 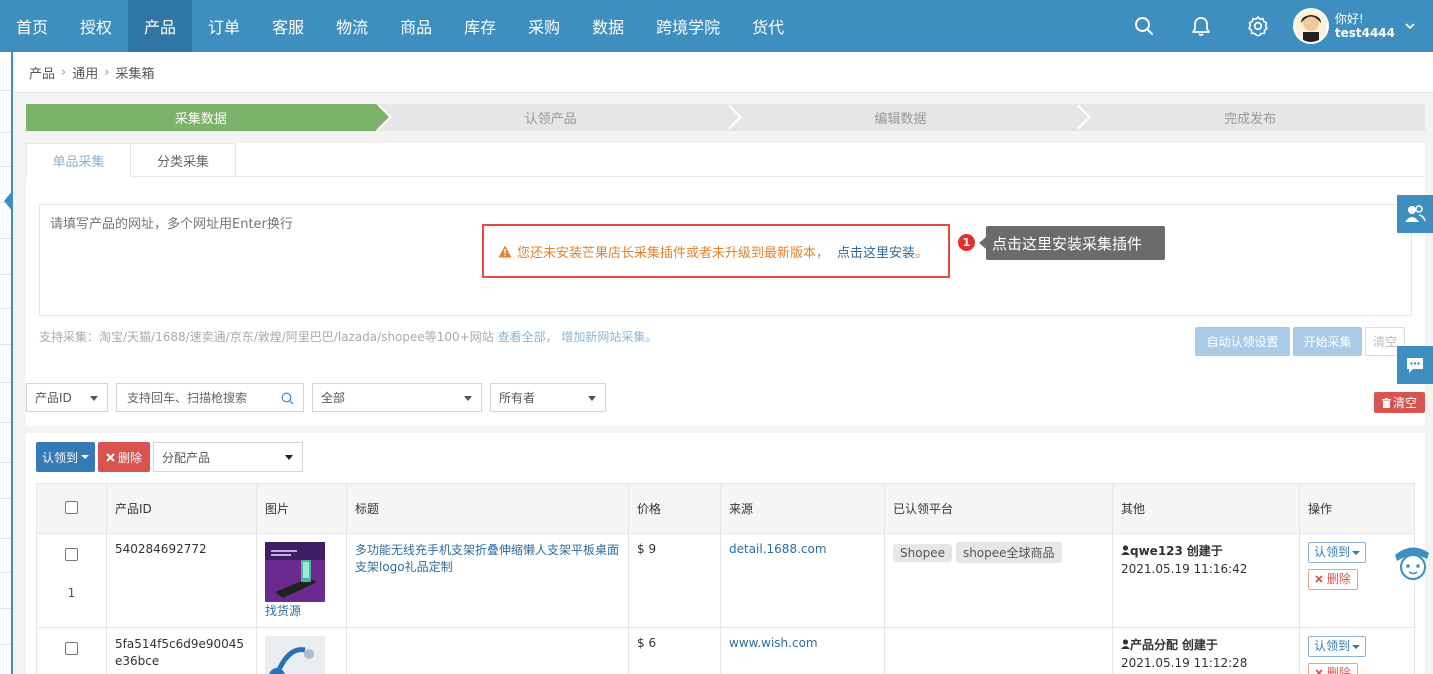 What do you see at coordinates (110, 457) in the screenshot?
I see `close-icon` at bounding box center [110, 457].